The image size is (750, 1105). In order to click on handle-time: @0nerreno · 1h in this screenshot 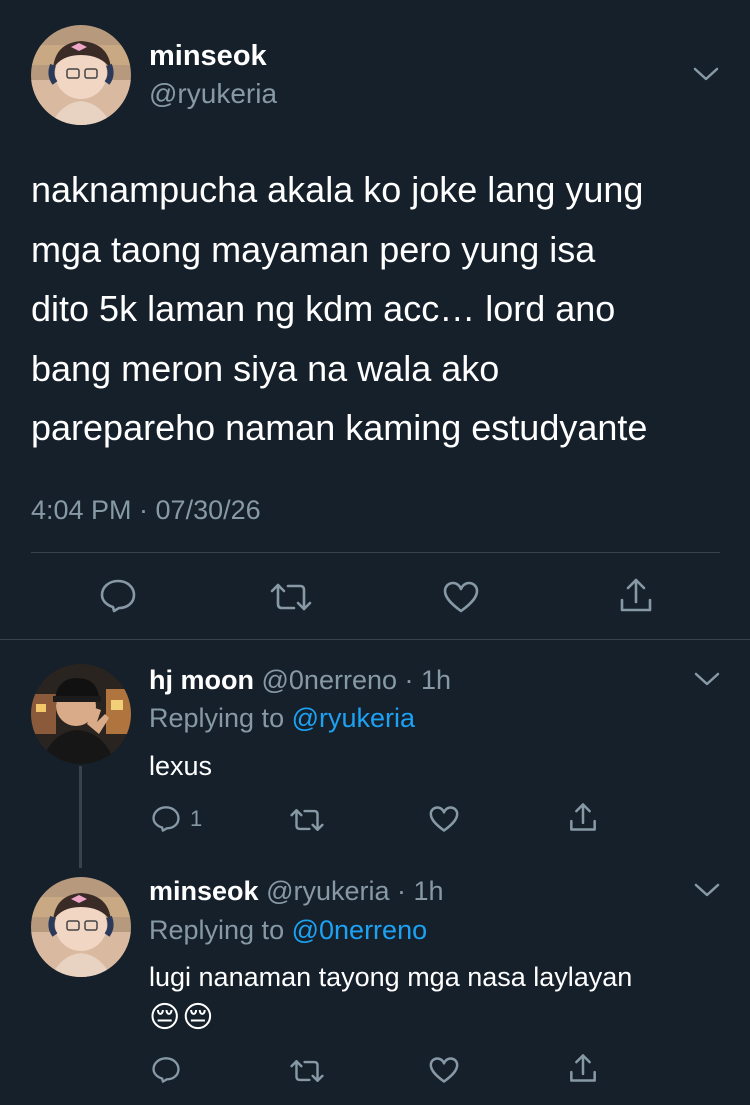, I will do `click(357, 680)`.